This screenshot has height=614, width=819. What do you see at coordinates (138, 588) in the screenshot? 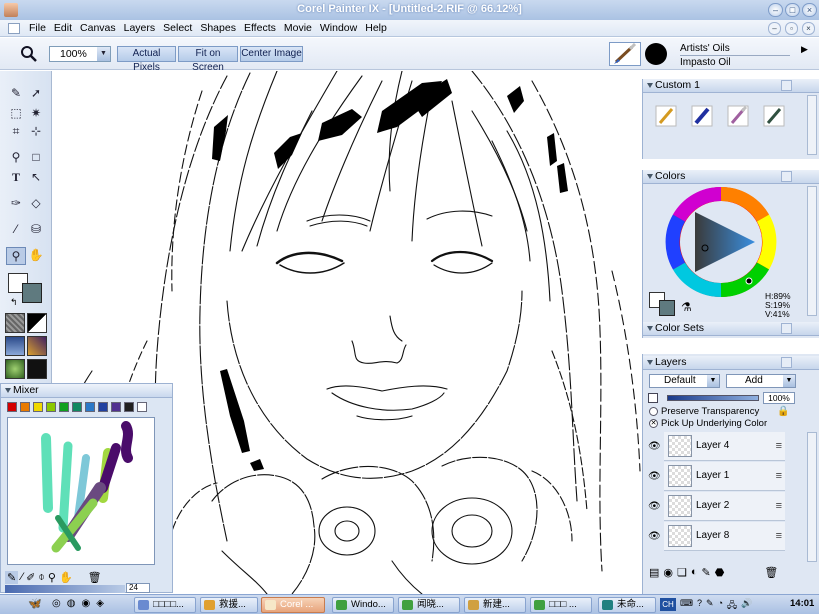
I see `mixer-brush-size: 24` at bounding box center [138, 588].